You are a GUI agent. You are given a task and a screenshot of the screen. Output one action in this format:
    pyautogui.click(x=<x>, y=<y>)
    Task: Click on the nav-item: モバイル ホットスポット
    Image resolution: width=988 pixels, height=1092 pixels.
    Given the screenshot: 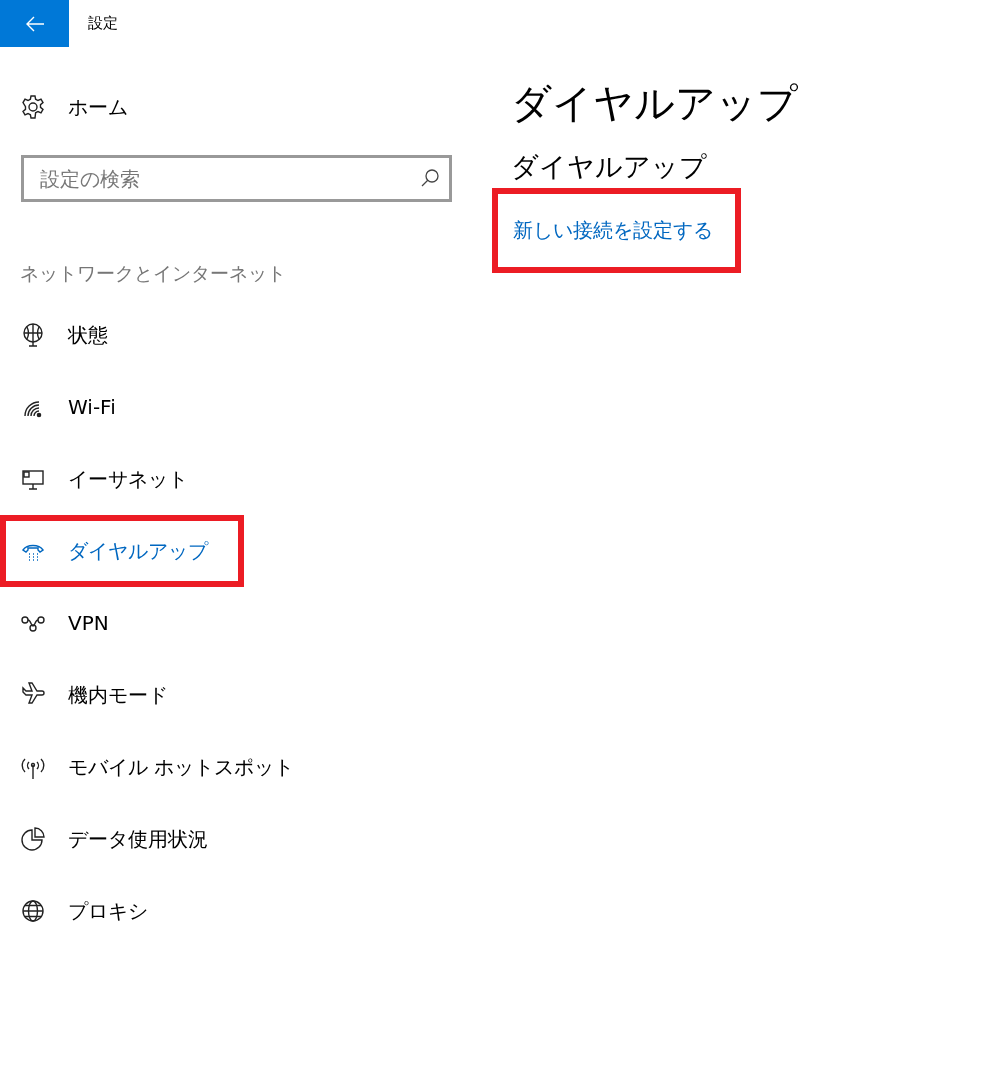 What is the action you would take?
    pyautogui.click(x=165, y=767)
    